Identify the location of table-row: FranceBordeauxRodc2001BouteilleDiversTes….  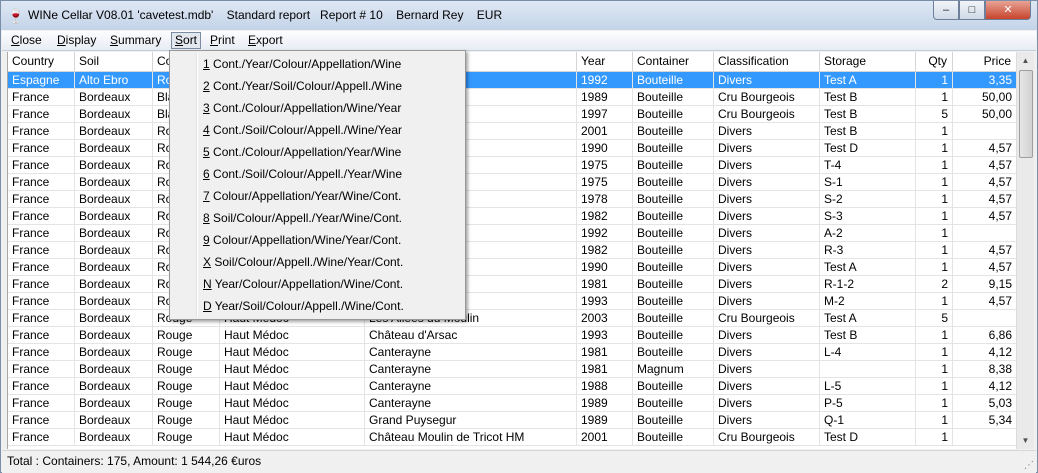
(512, 131).